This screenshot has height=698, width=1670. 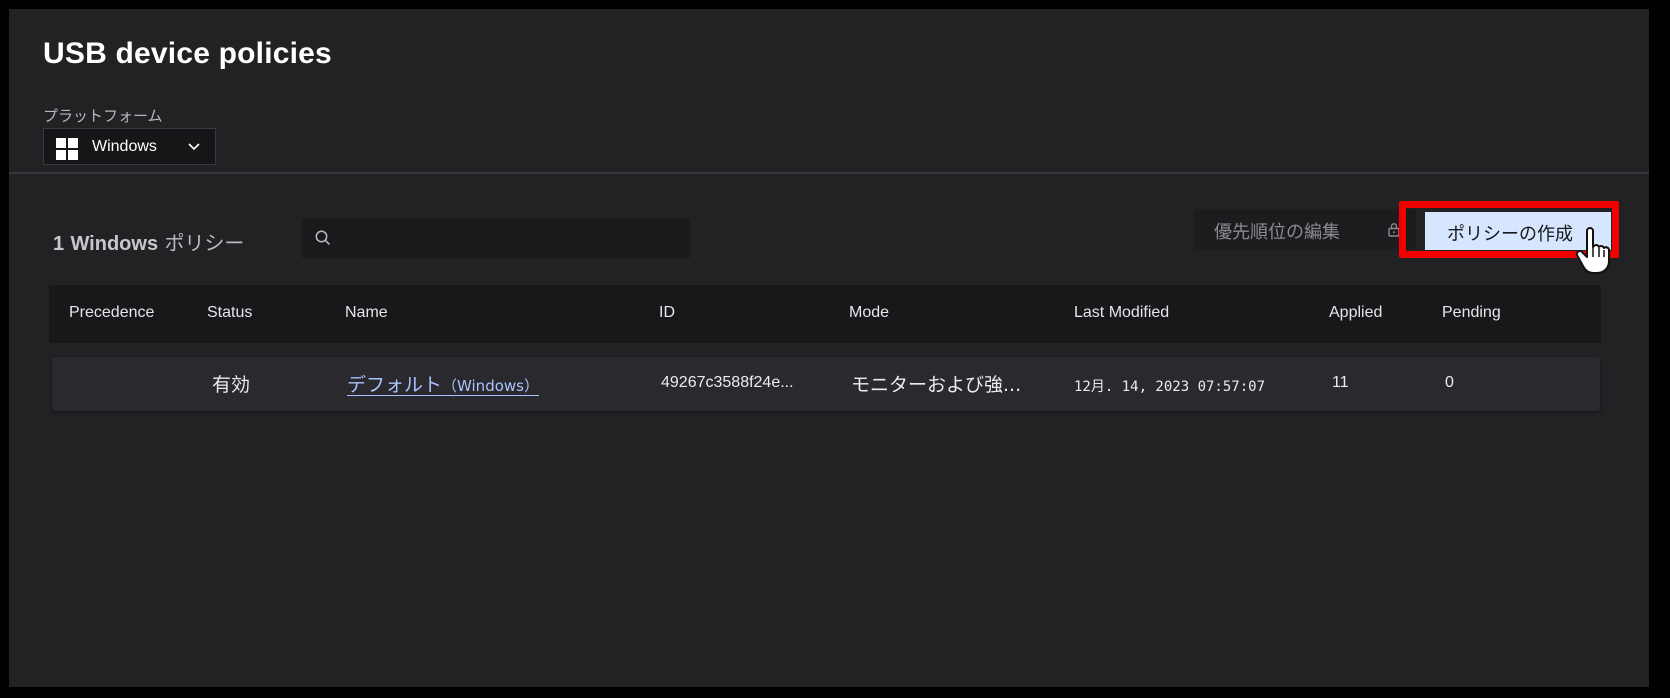 I want to click on column-header-mode: Mode, so click(x=869, y=313).